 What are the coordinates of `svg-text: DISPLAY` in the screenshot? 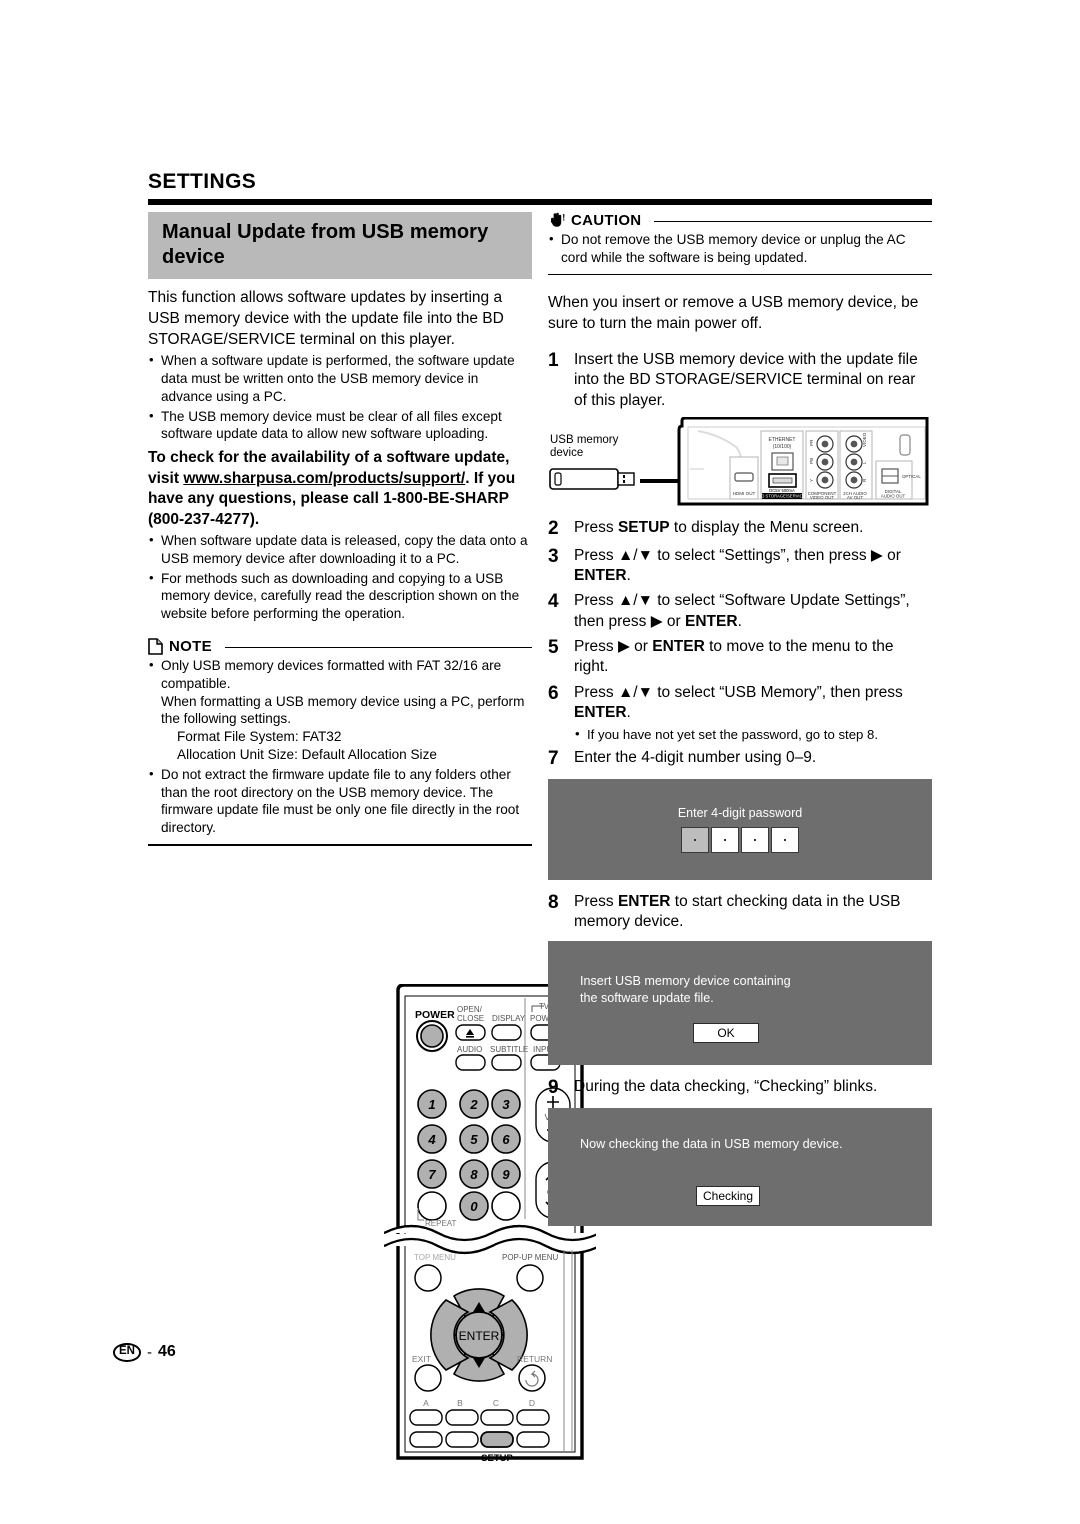 It's located at (509, 1018).